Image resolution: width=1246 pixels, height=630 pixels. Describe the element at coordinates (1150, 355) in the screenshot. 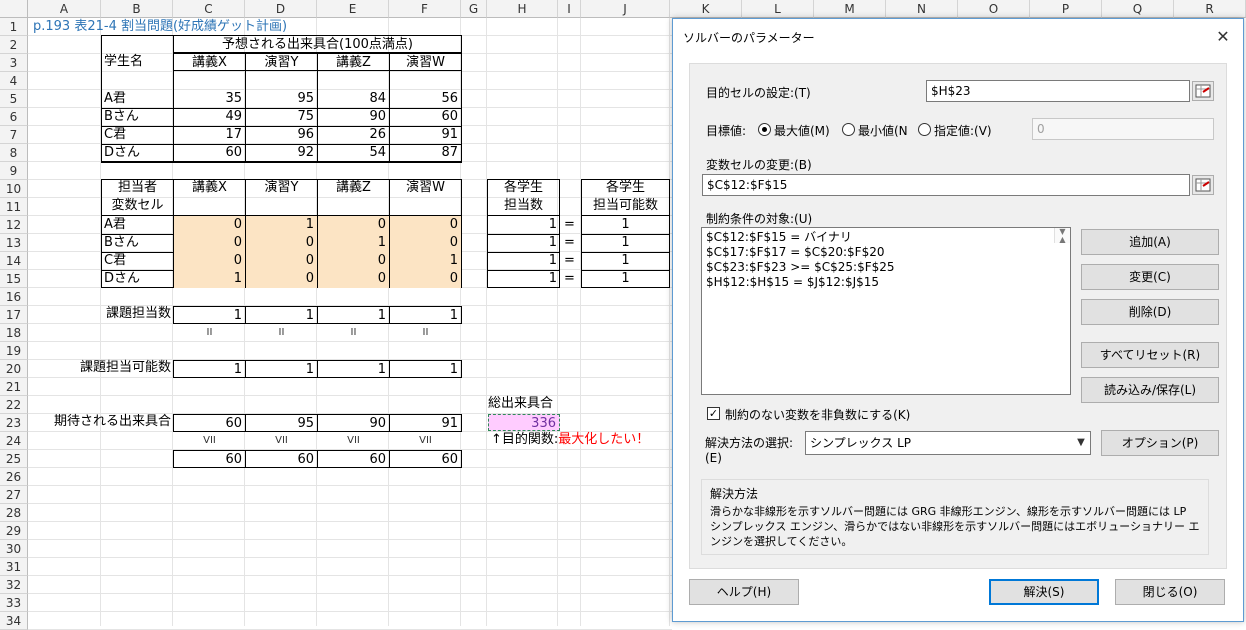

I see `reset-all-button: すべてリセット(R)` at that location.